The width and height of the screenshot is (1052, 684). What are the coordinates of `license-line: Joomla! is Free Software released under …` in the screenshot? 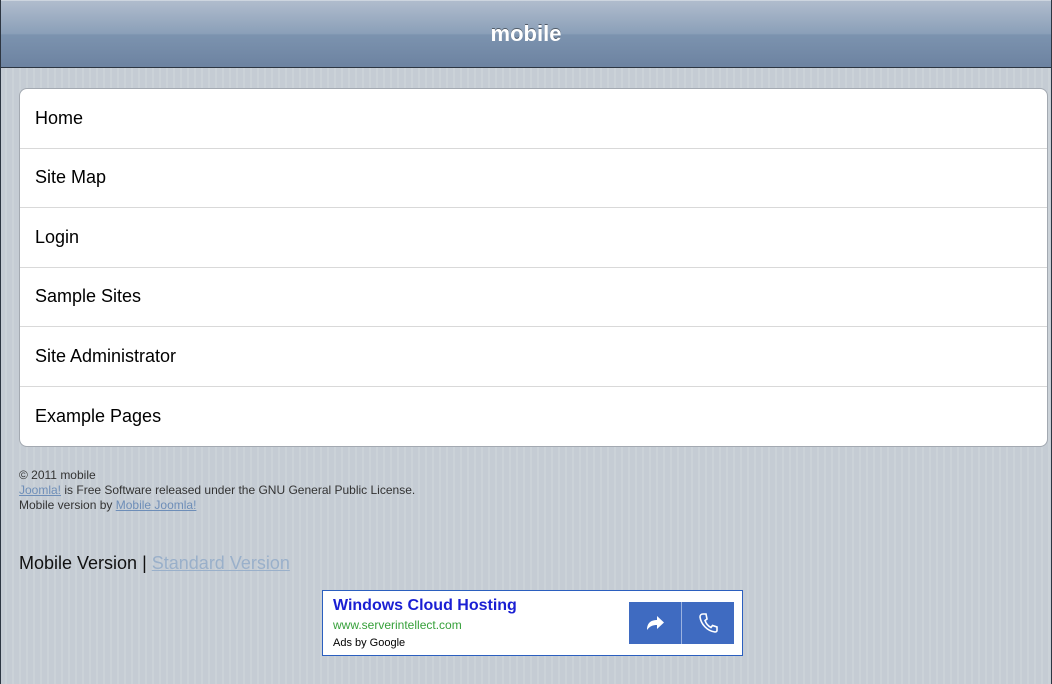 It's located at (217, 490).